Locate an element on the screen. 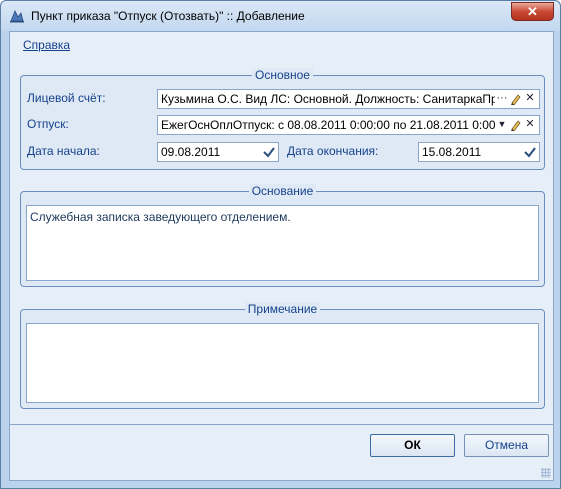 The height and width of the screenshot is (489, 561). close-icon: ✕ is located at coordinates (532, 11).